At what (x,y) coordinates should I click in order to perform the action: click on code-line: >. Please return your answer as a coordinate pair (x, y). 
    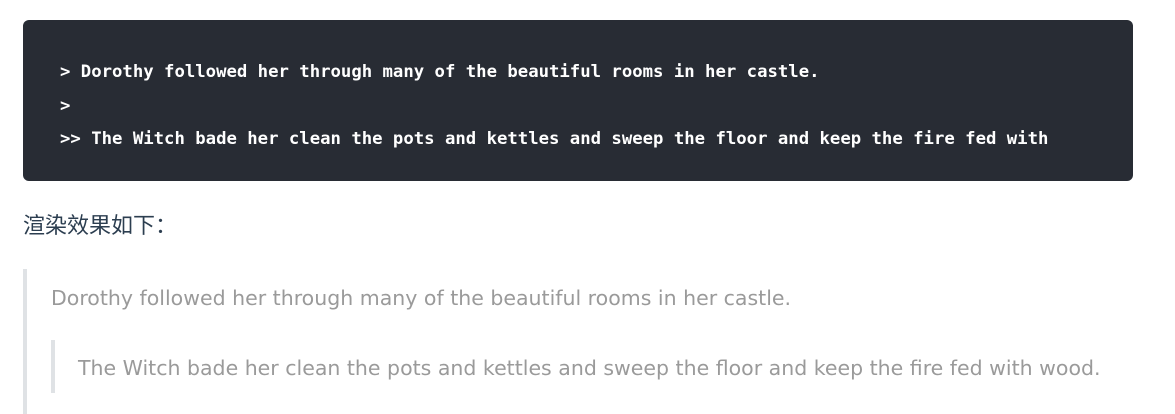
    Looking at the image, I should click on (65, 105).